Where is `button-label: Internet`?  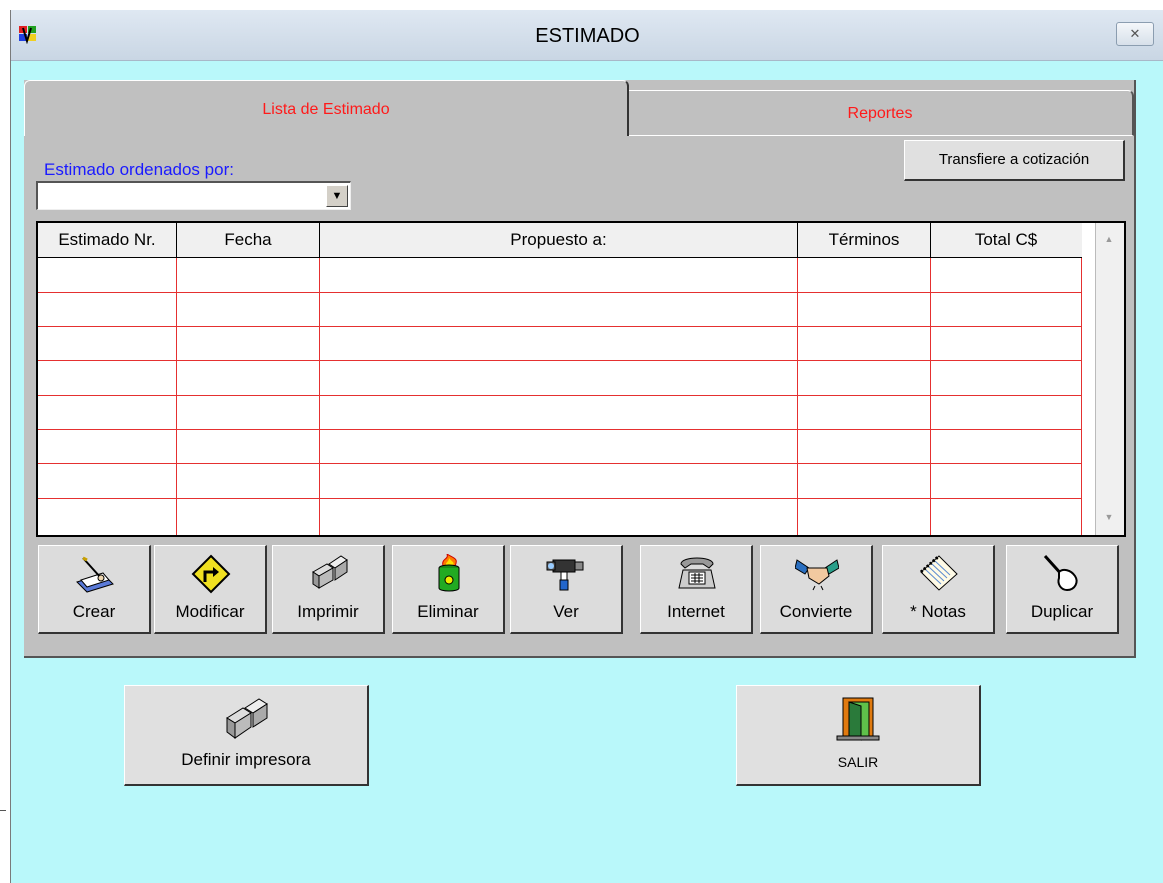
button-label: Internet is located at coordinates (696, 611).